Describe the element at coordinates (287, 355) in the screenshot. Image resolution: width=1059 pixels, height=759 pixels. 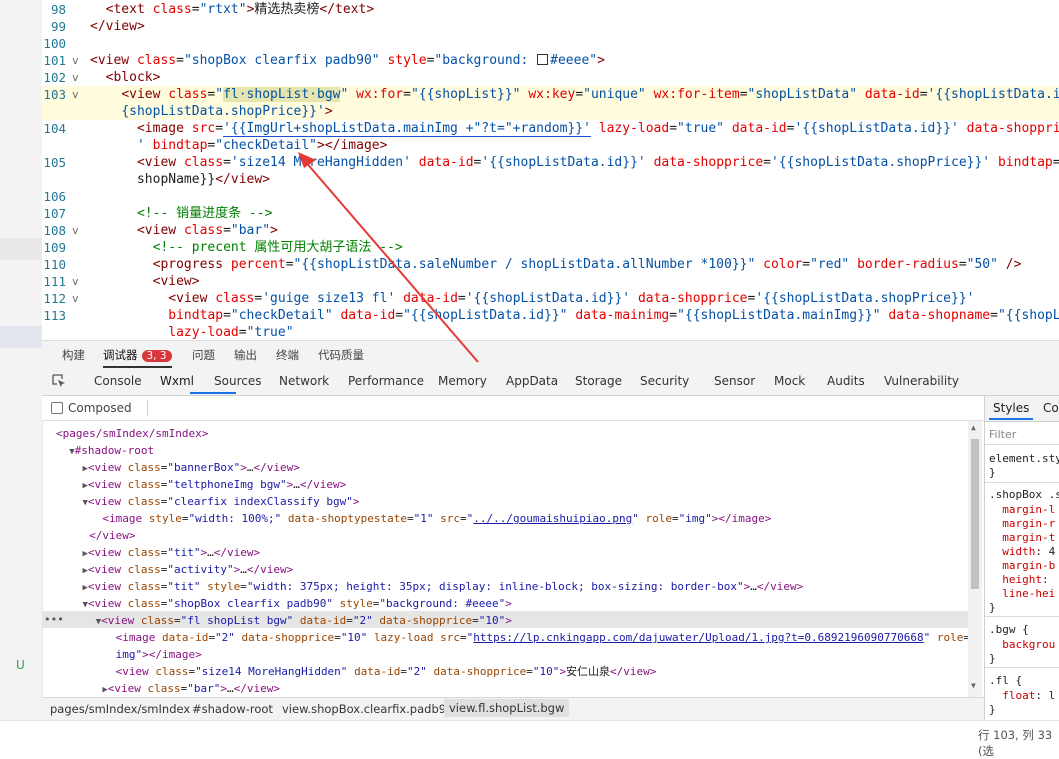
I see `tab-terminal: 终端` at that location.